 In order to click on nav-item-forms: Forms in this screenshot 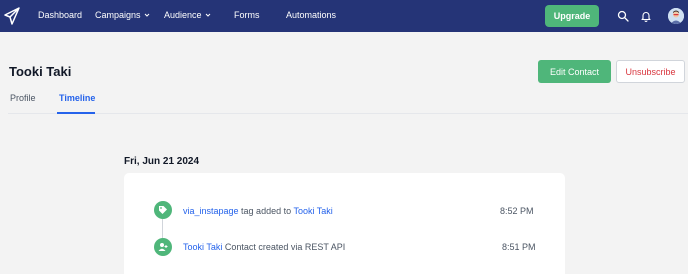, I will do `click(247, 15)`.